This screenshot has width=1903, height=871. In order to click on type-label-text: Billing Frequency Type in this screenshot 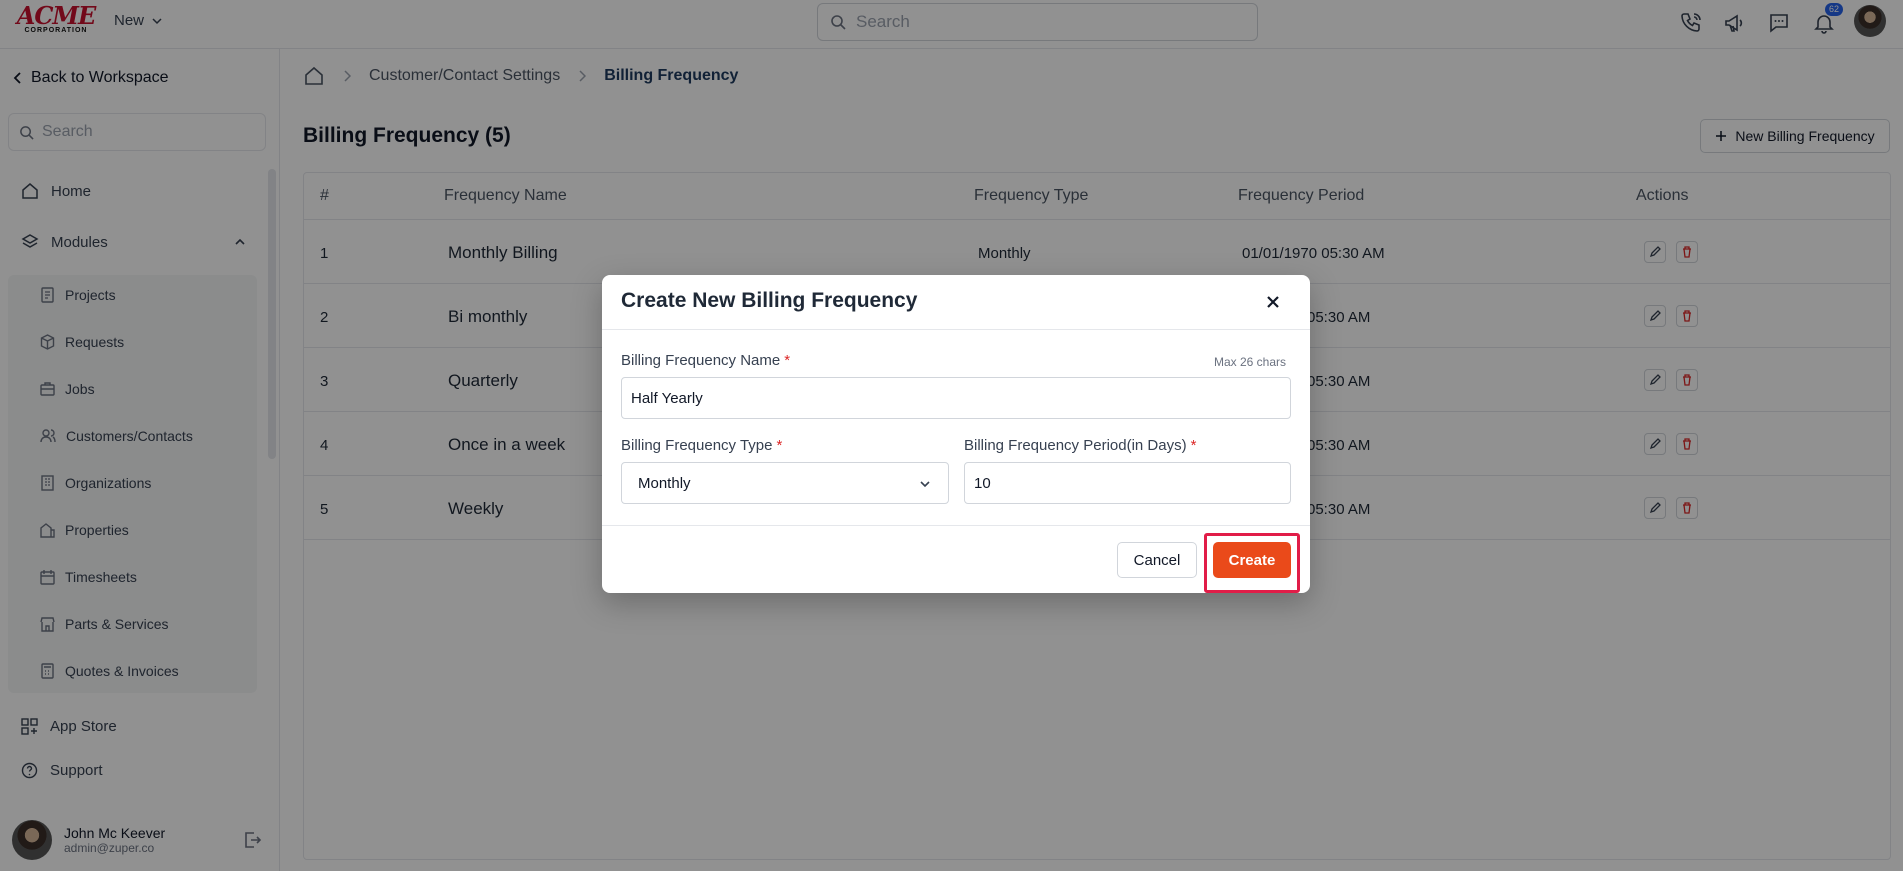, I will do `click(697, 445)`.